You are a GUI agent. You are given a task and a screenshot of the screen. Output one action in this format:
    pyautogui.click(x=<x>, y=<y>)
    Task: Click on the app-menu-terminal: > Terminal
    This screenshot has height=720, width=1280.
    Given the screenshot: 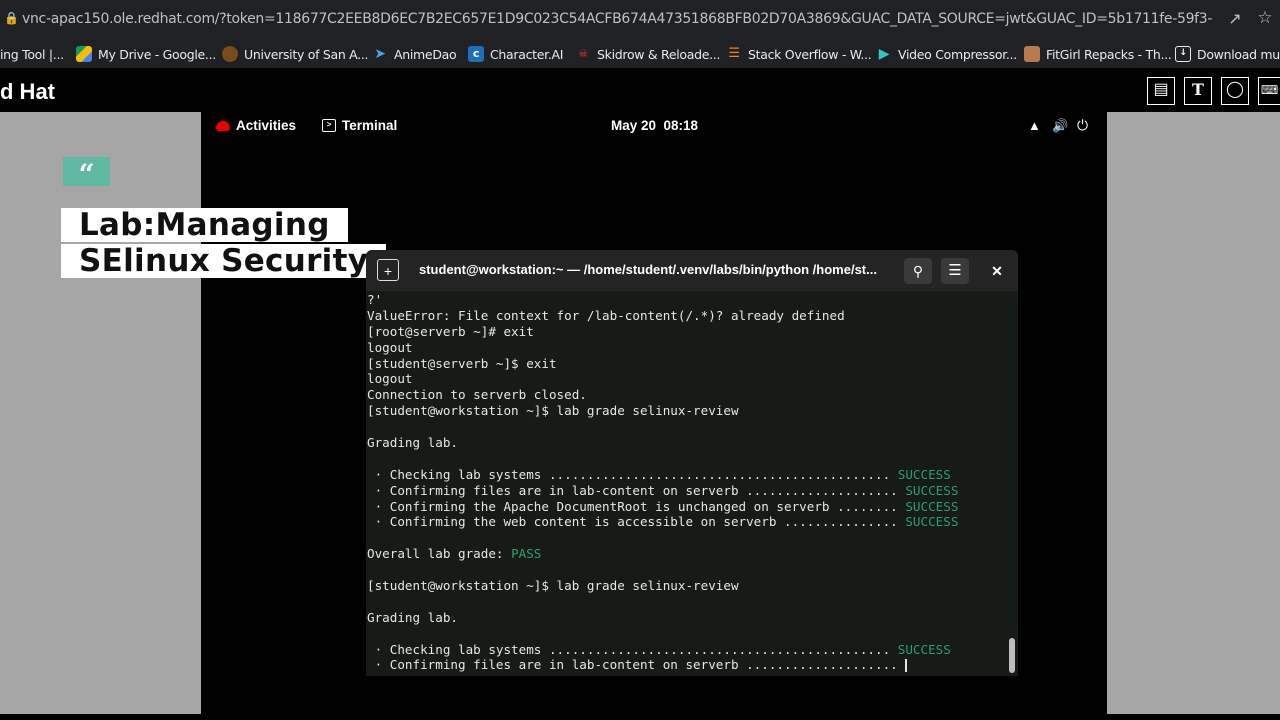 What is the action you would take?
    pyautogui.click(x=359, y=125)
    